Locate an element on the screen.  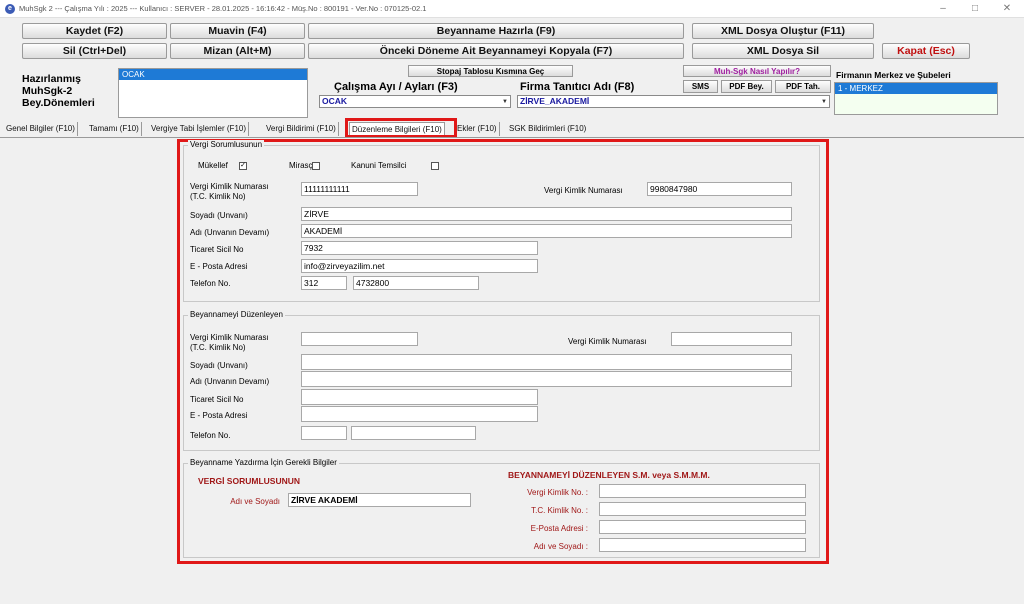
vs-soyadi-input: ZİRVE is located at coordinates (546, 214).